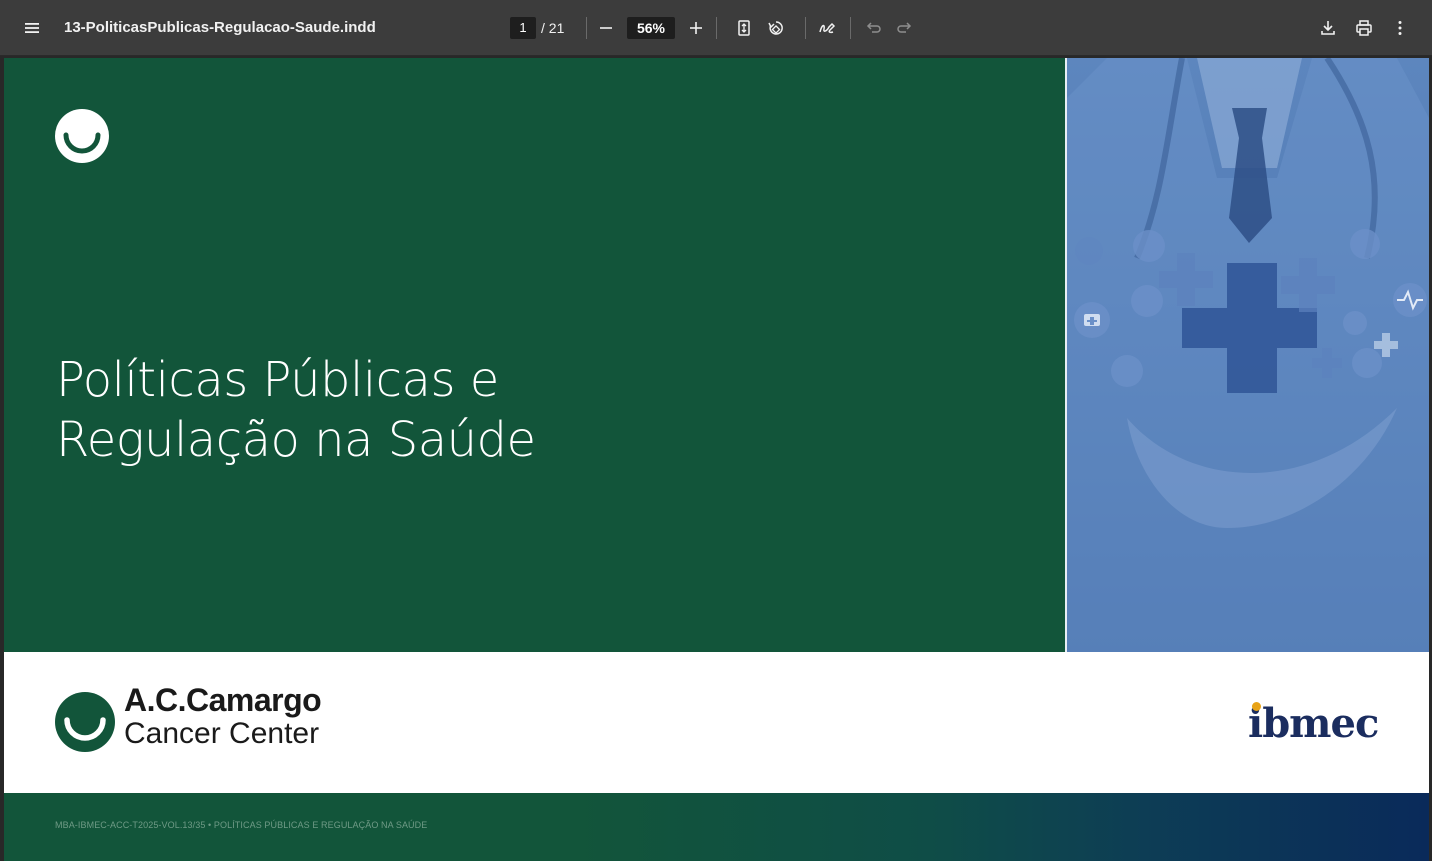  Describe the element at coordinates (523, 28) in the screenshot. I see `page-number-input: 1` at that location.